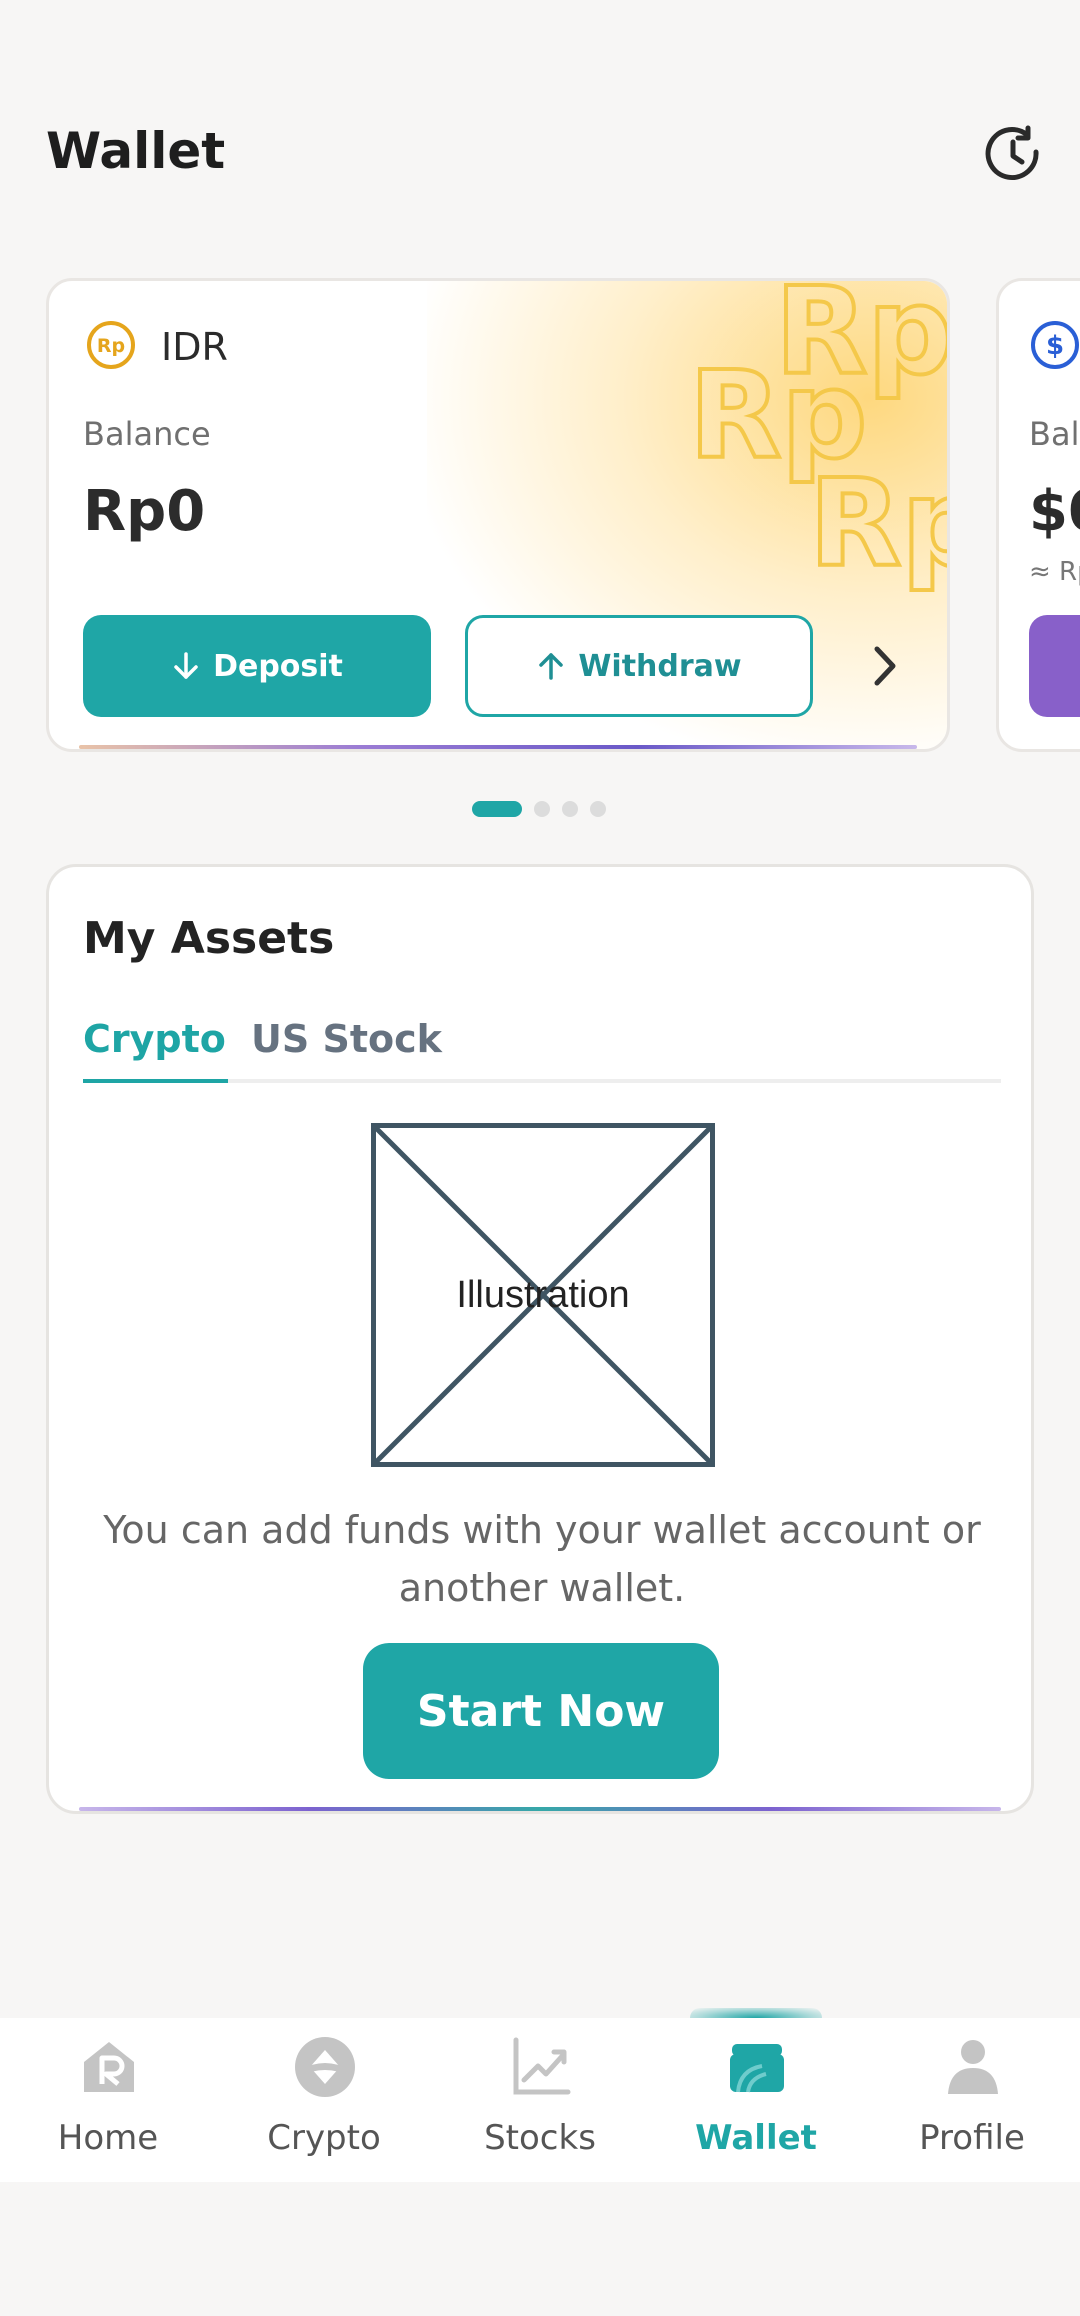 This screenshot has height=2316, width=1080. What do you see at coordinates (541, 2067) in the screenshot?
I see `stocks-icon` at bounding box center [541, 2067].